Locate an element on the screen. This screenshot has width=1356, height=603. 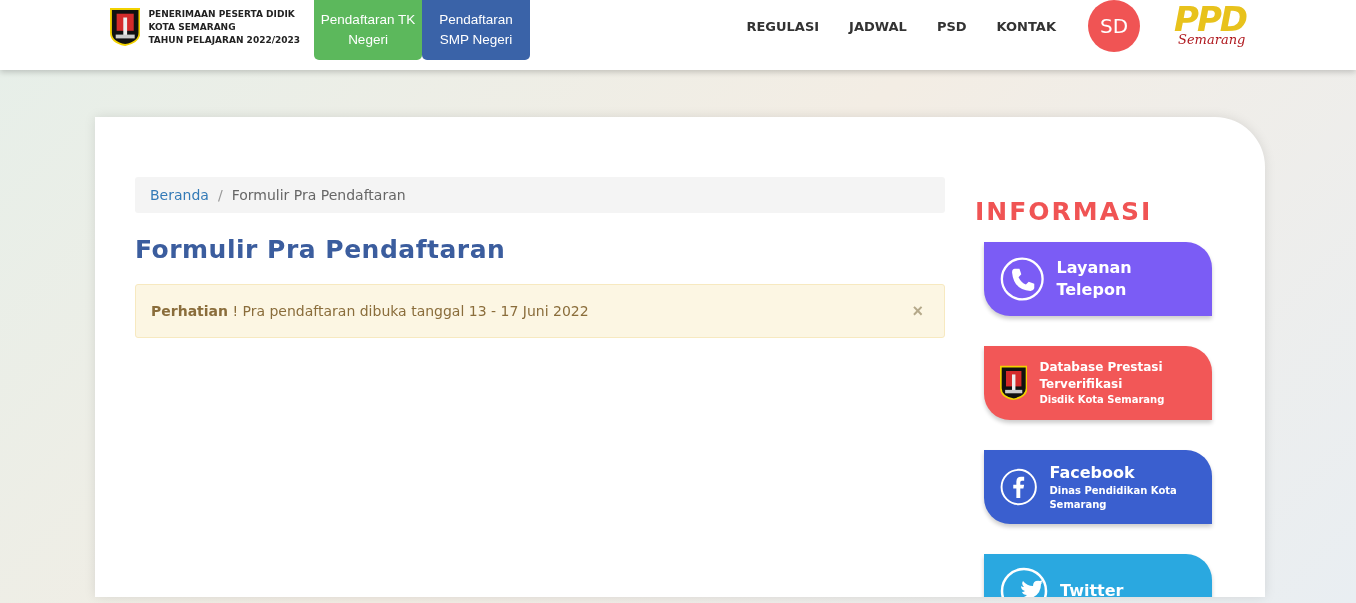
crest-icon is located at coordinates (125, 27).